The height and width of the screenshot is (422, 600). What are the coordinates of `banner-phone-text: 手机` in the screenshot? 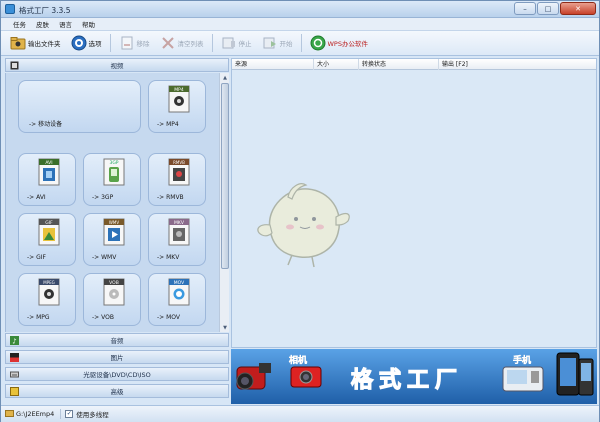 It's located at (522, 360).